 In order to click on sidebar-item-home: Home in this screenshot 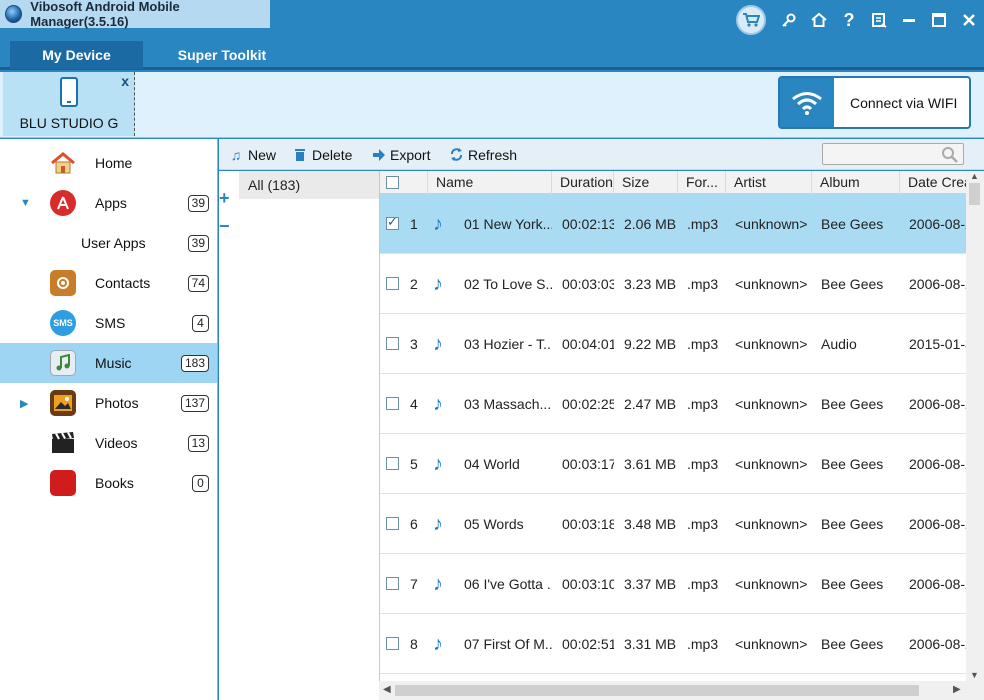, I will do `click(108, 163)`.